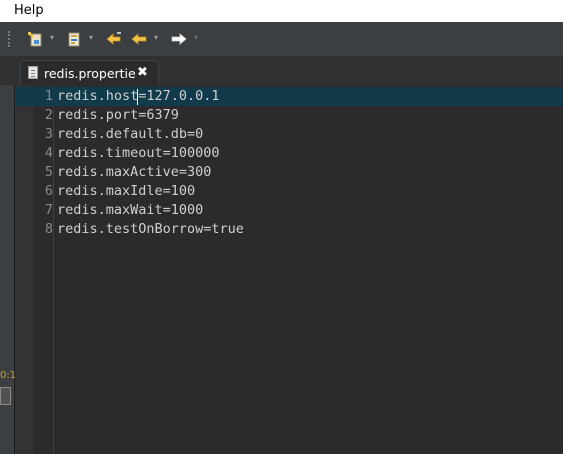 The image size is (563, 454). I want to click on line-number: 1, so click(48, 96).